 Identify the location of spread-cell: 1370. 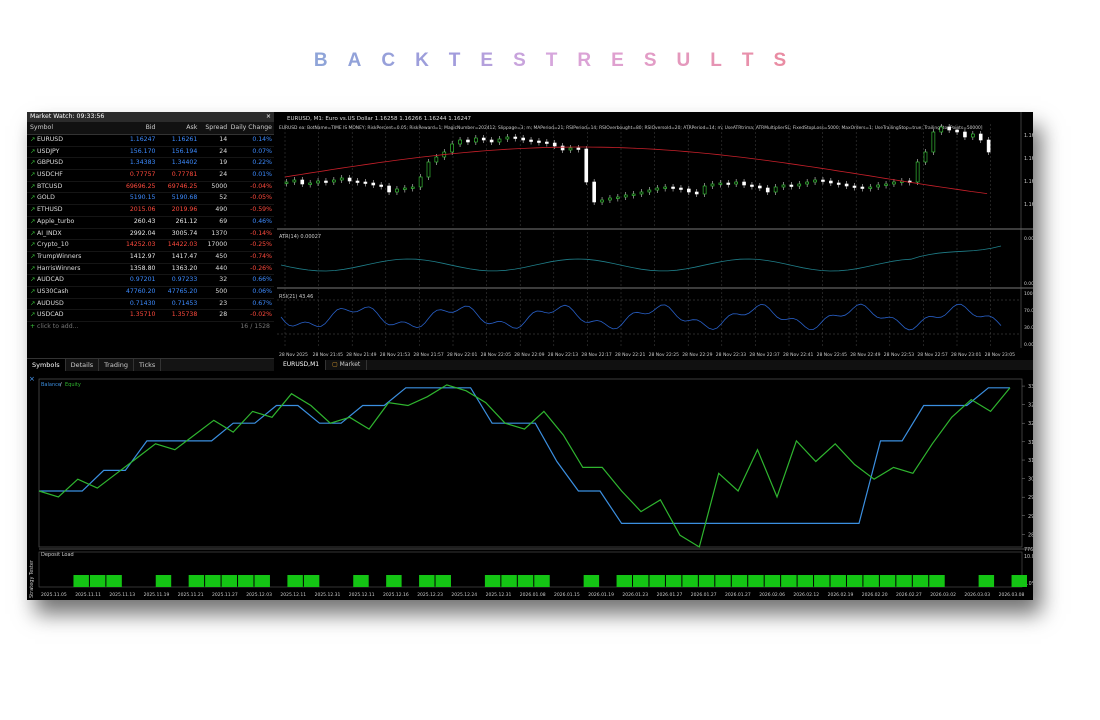
(219, 233).